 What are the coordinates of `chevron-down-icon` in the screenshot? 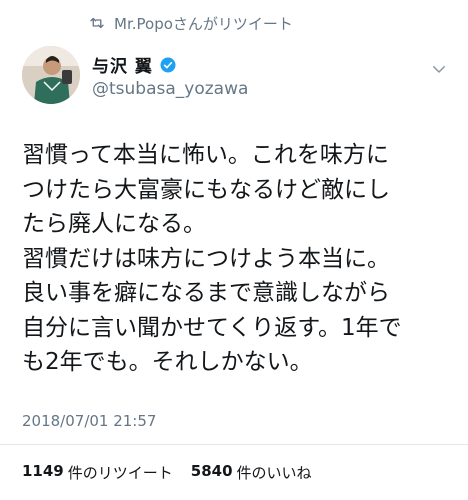 It's located at (439, 69).